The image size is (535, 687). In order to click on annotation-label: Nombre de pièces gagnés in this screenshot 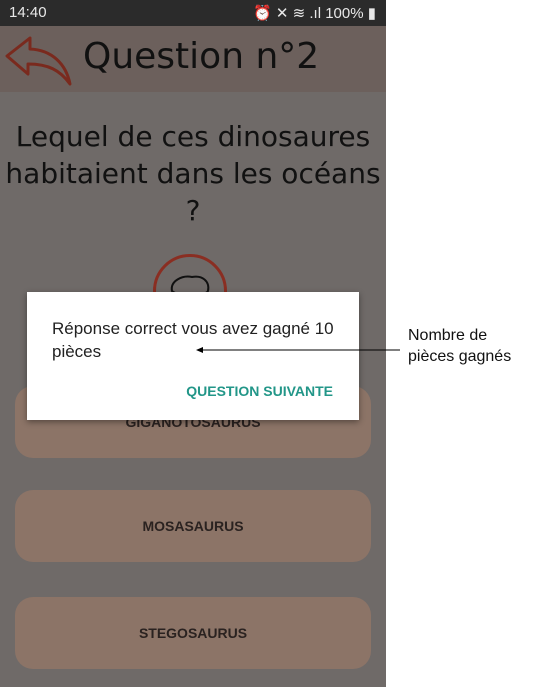, I will do `click(460, 346)`.